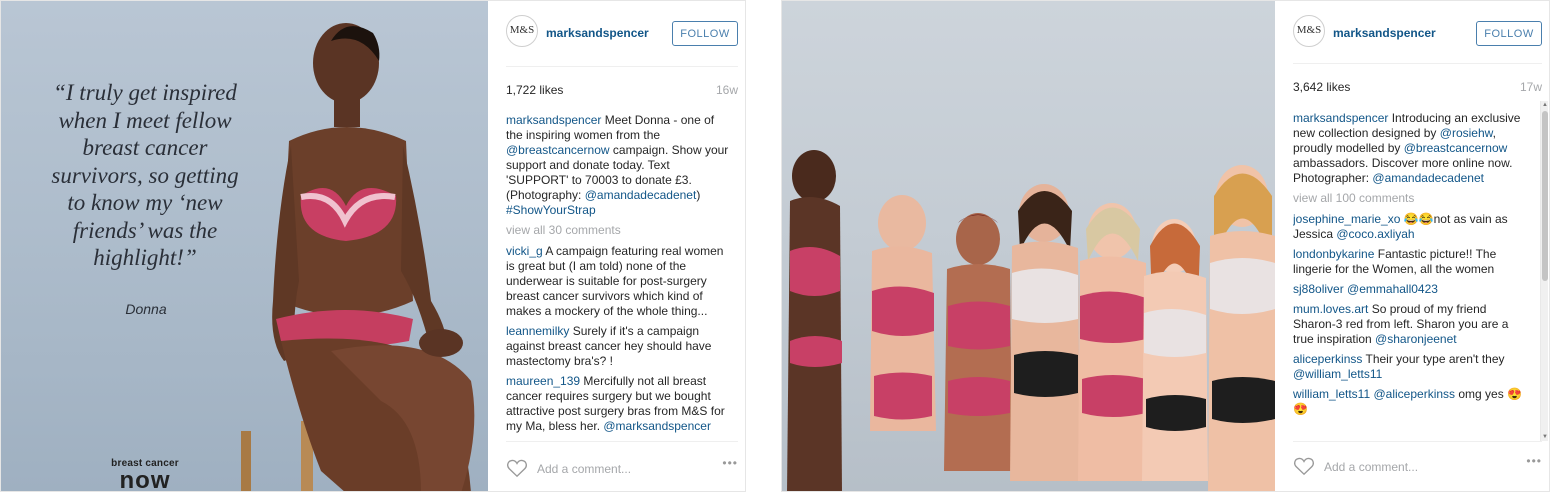 The width and height of the screenshot is (1550, 492). I want to click on comment-username: leannemilky, so click(537, 331).